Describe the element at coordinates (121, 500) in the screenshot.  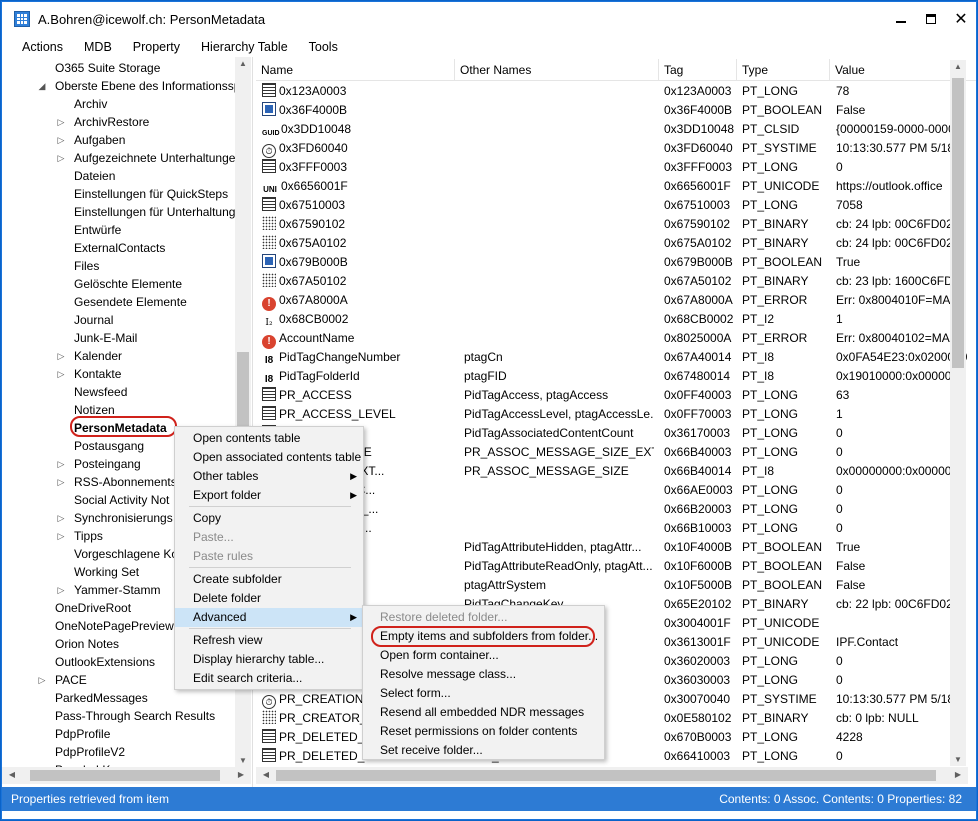
I see `tree-item: Social Activity Not` at that location.